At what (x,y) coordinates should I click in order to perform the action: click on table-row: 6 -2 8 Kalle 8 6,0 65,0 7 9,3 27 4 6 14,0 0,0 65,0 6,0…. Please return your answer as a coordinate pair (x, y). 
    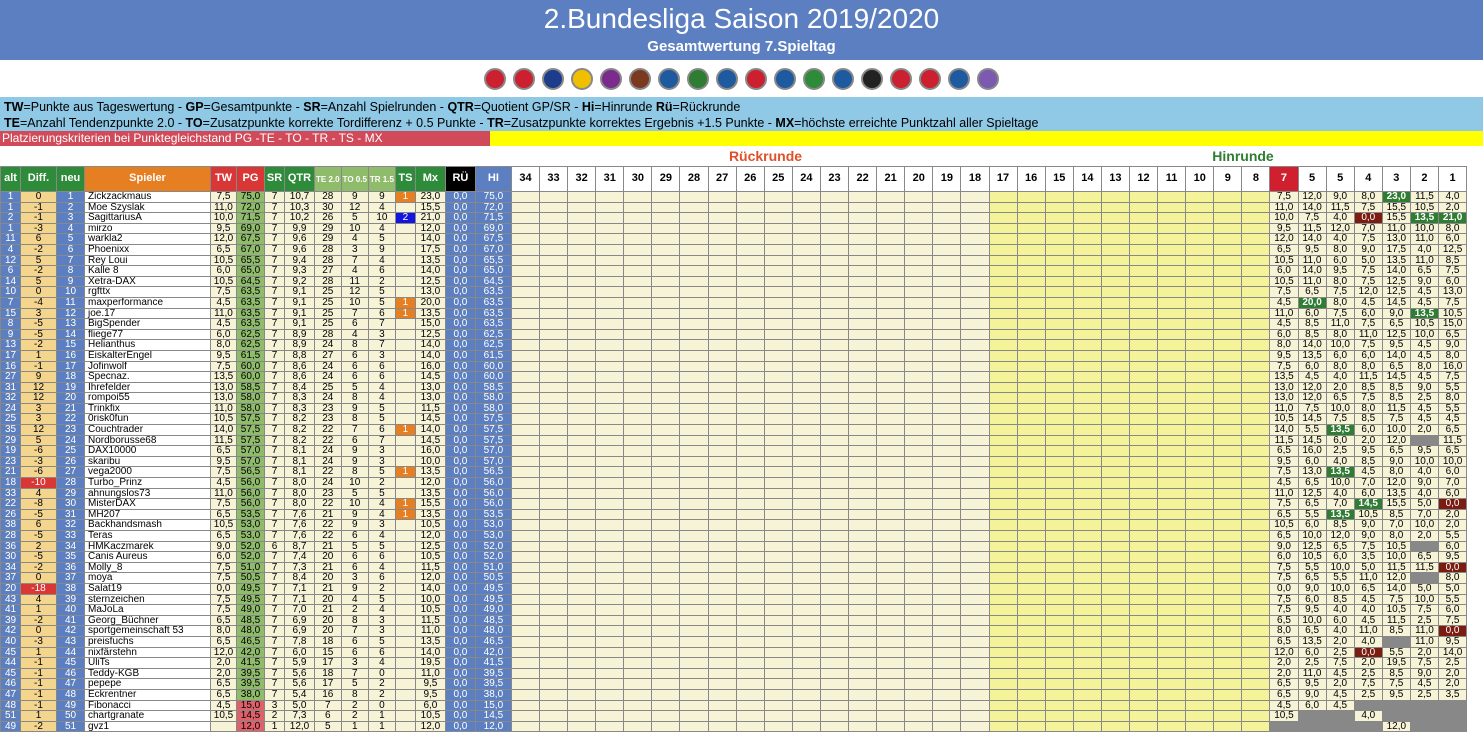
    Looking at the image, I should click on (734, 271).